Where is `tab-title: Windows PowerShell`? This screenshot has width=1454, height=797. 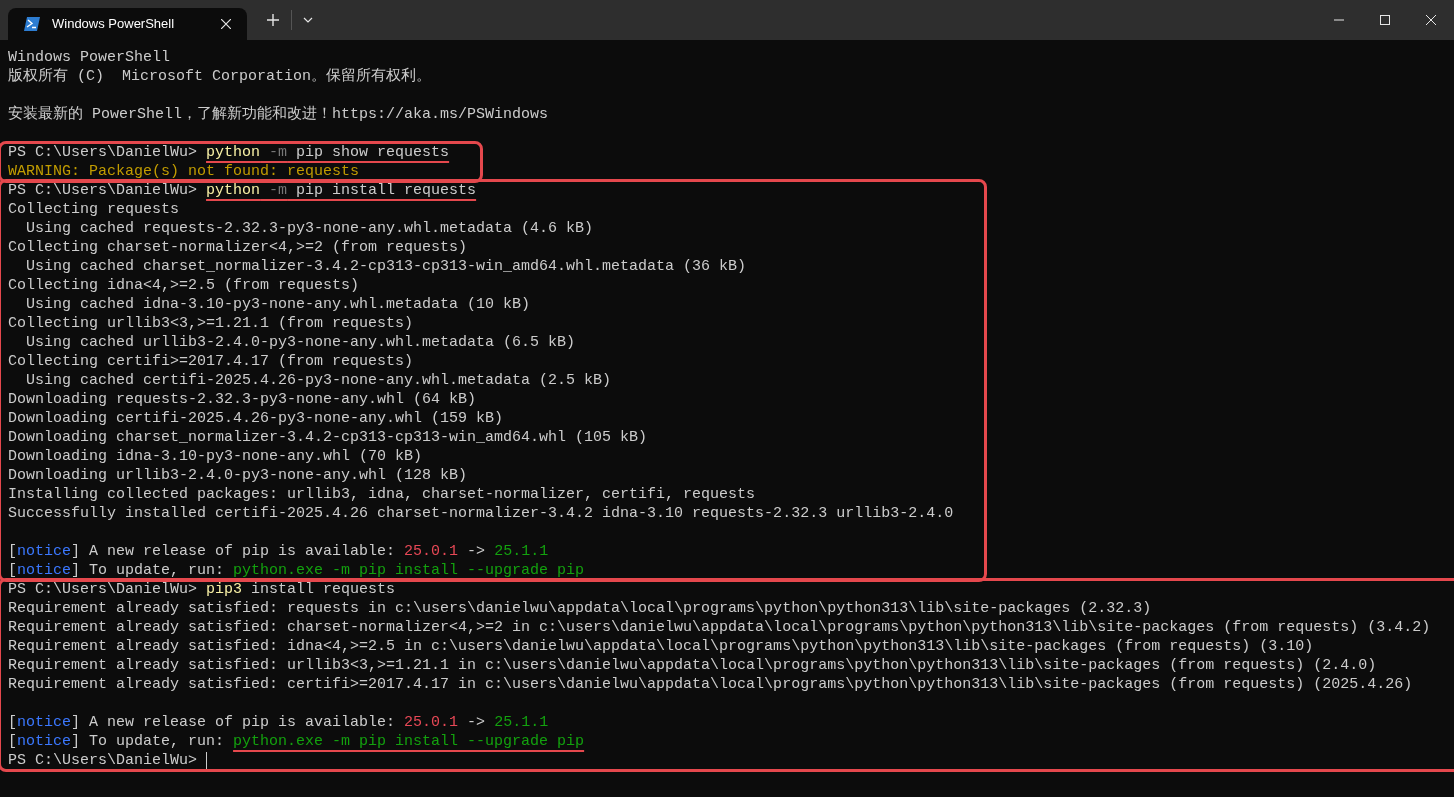
tab-title: Windows PowerShell is located at coordinates (114, 24).